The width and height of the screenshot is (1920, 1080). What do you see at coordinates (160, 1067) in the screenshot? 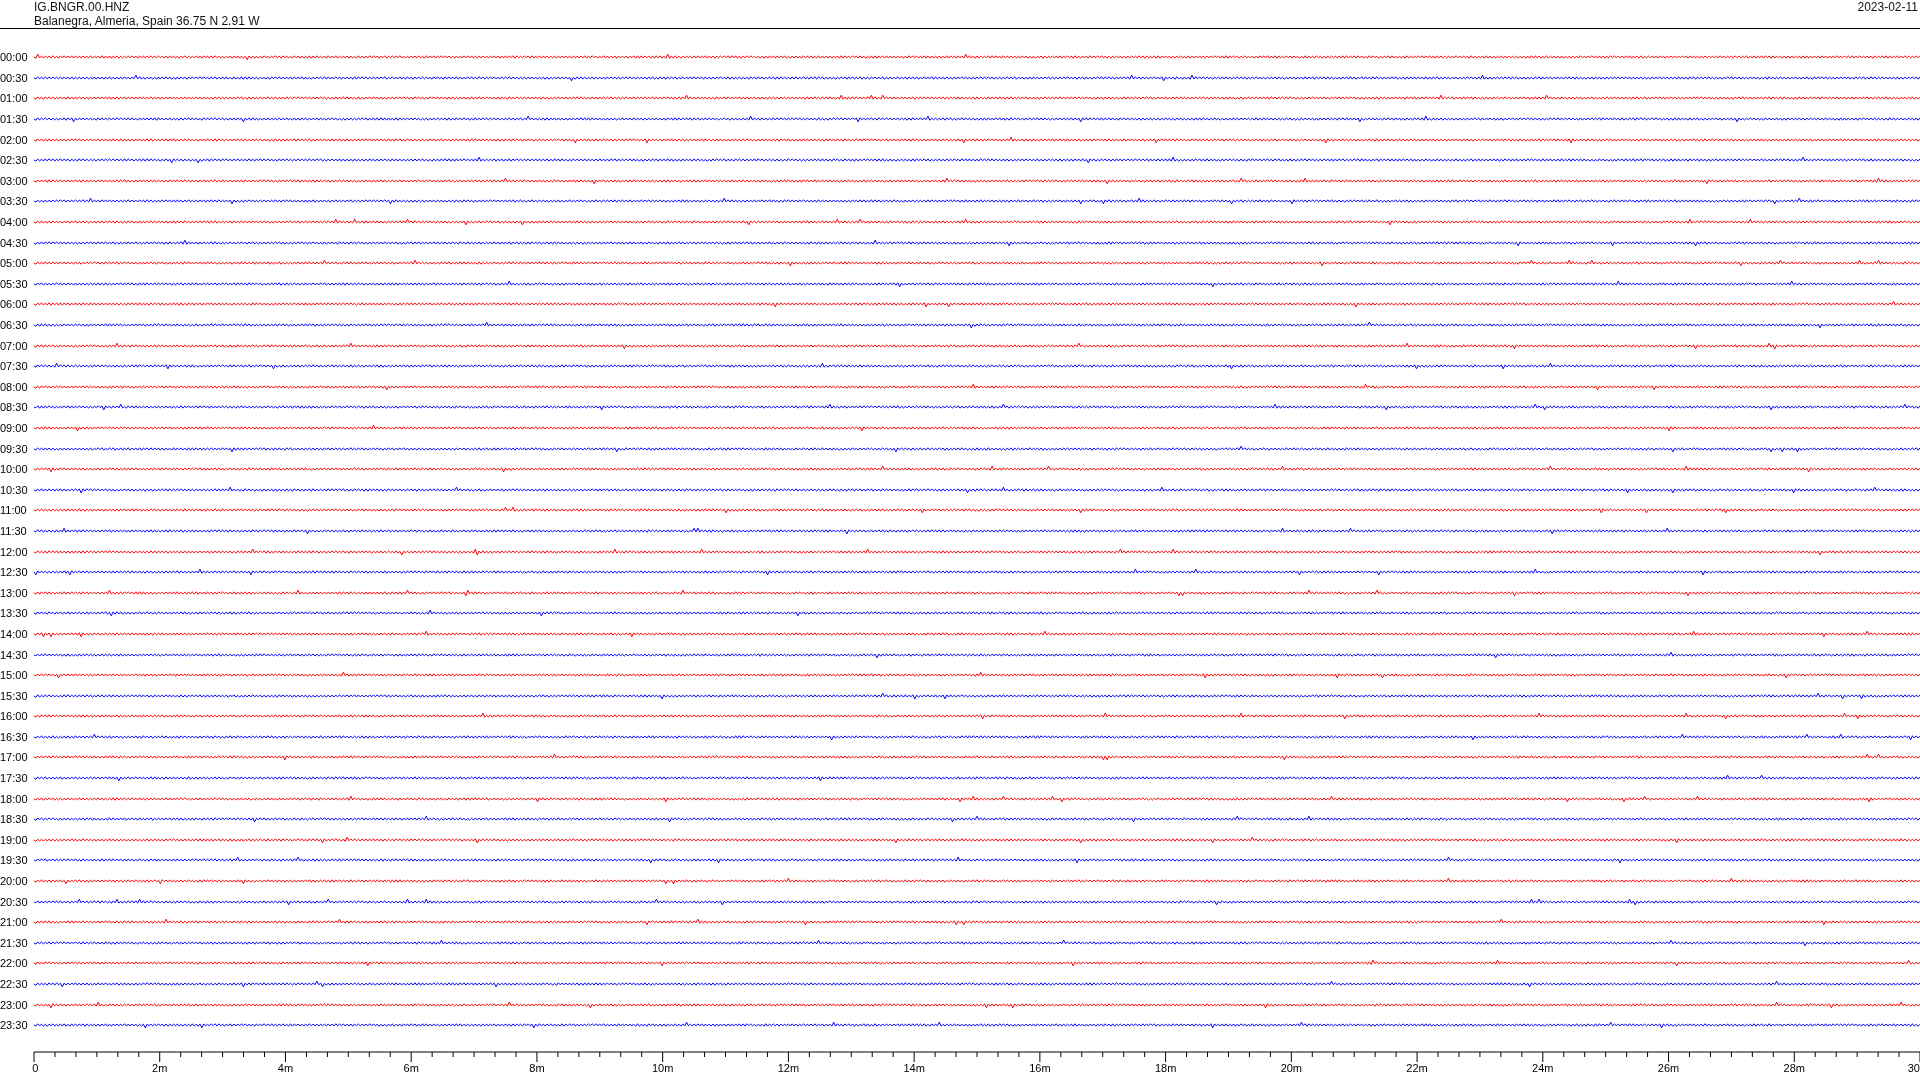
I see `axis-label: 2m` at bounding box center [160, 1067].